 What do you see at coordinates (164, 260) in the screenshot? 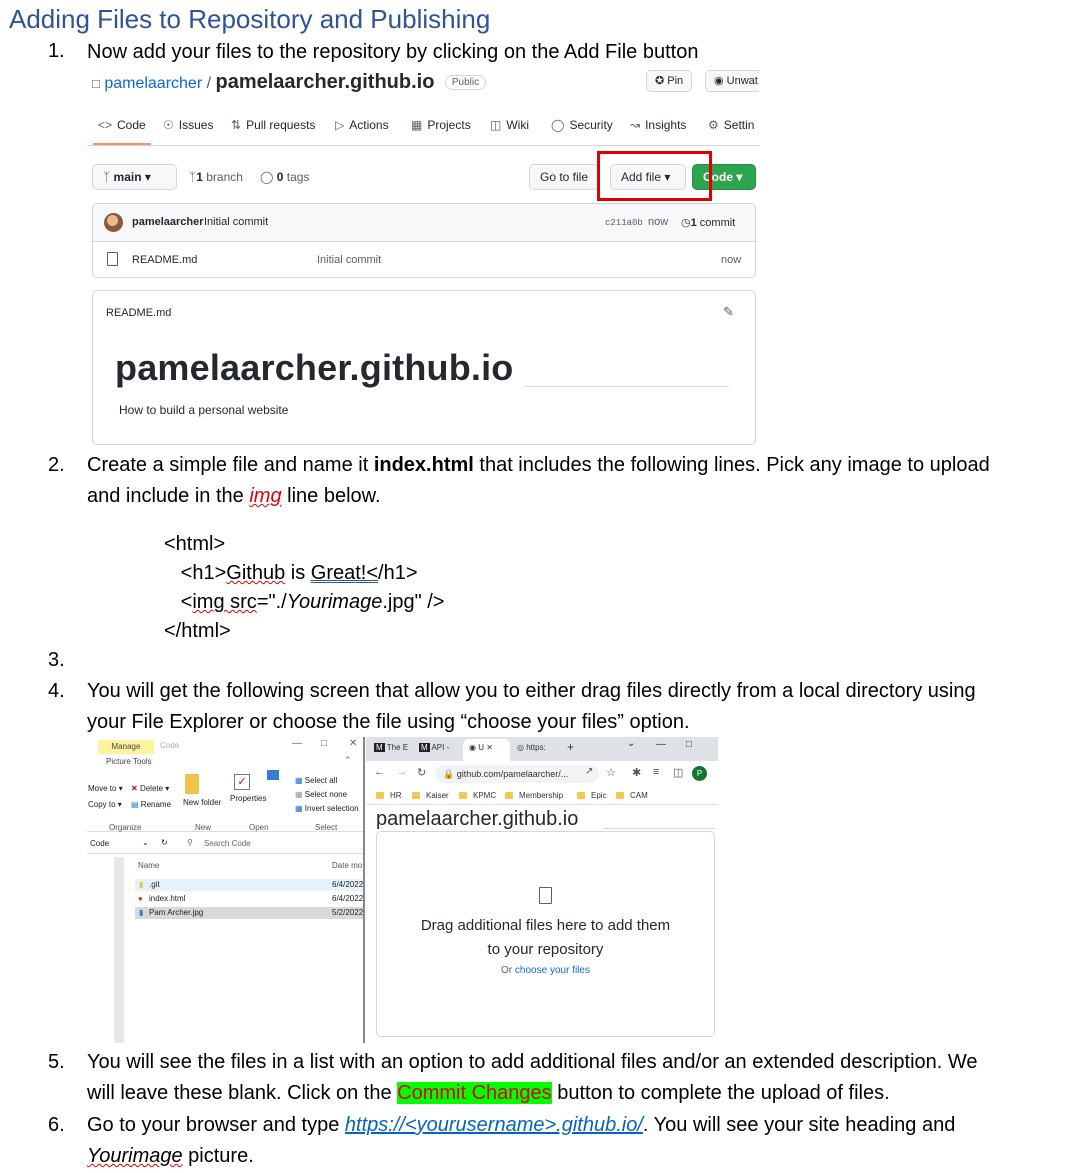
I see `file-name: README.md` at bounding box center [164, 260].